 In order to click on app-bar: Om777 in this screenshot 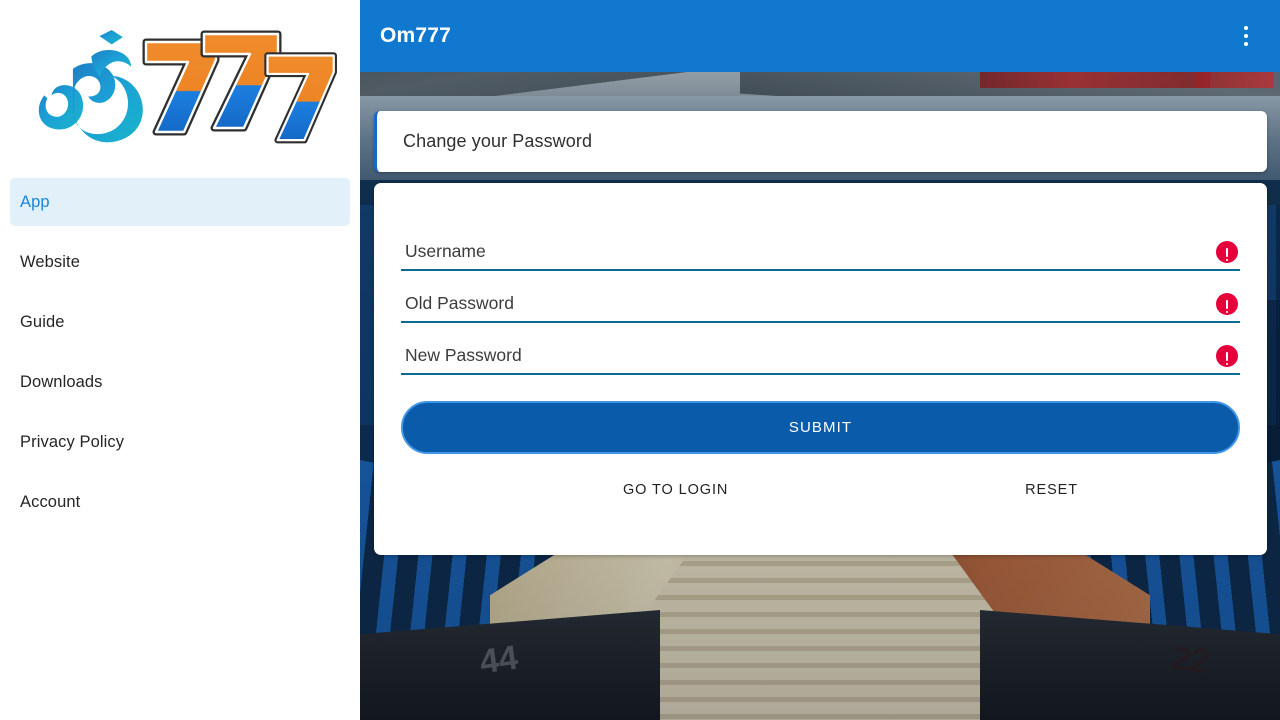, I will do `click(820, 36)`.